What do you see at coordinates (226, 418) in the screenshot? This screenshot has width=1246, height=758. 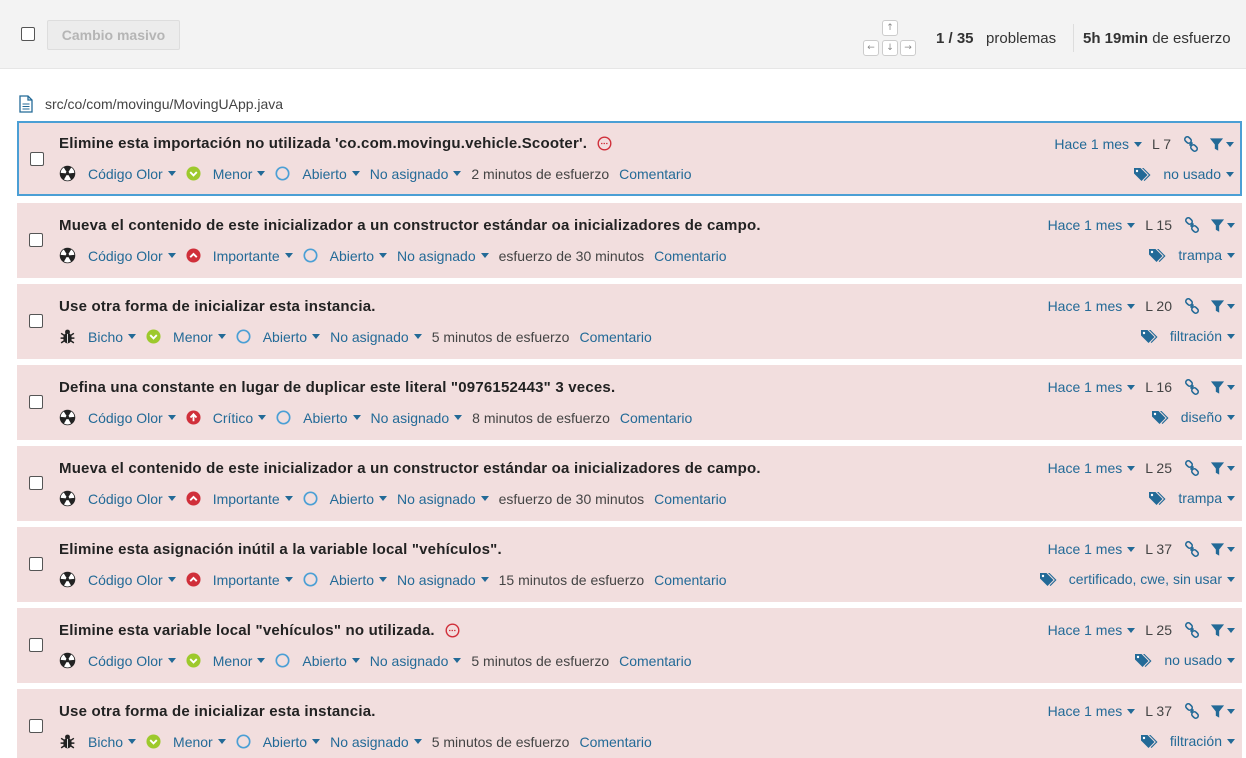 I see `issue-severity-dropdown: Crítico` at bounding box center [226, 418].